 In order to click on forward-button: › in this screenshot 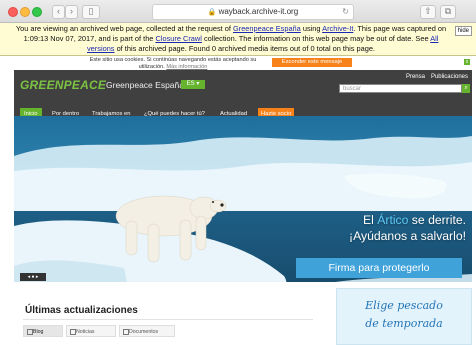, I will do `click(71, 12)`.